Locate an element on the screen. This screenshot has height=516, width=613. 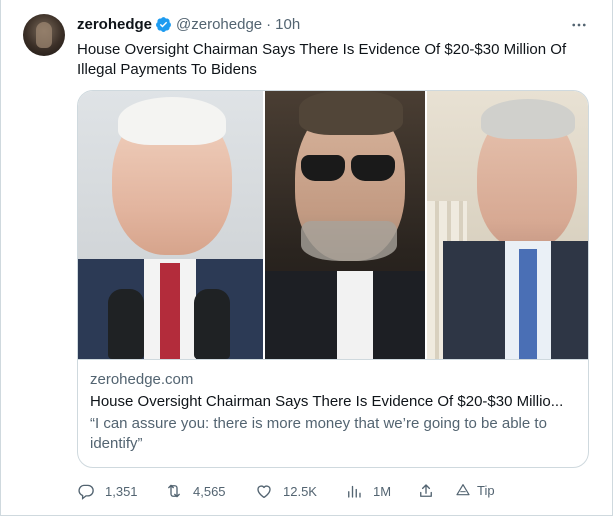
retweet-button: 4,565 is located at coordinates (195, 491).